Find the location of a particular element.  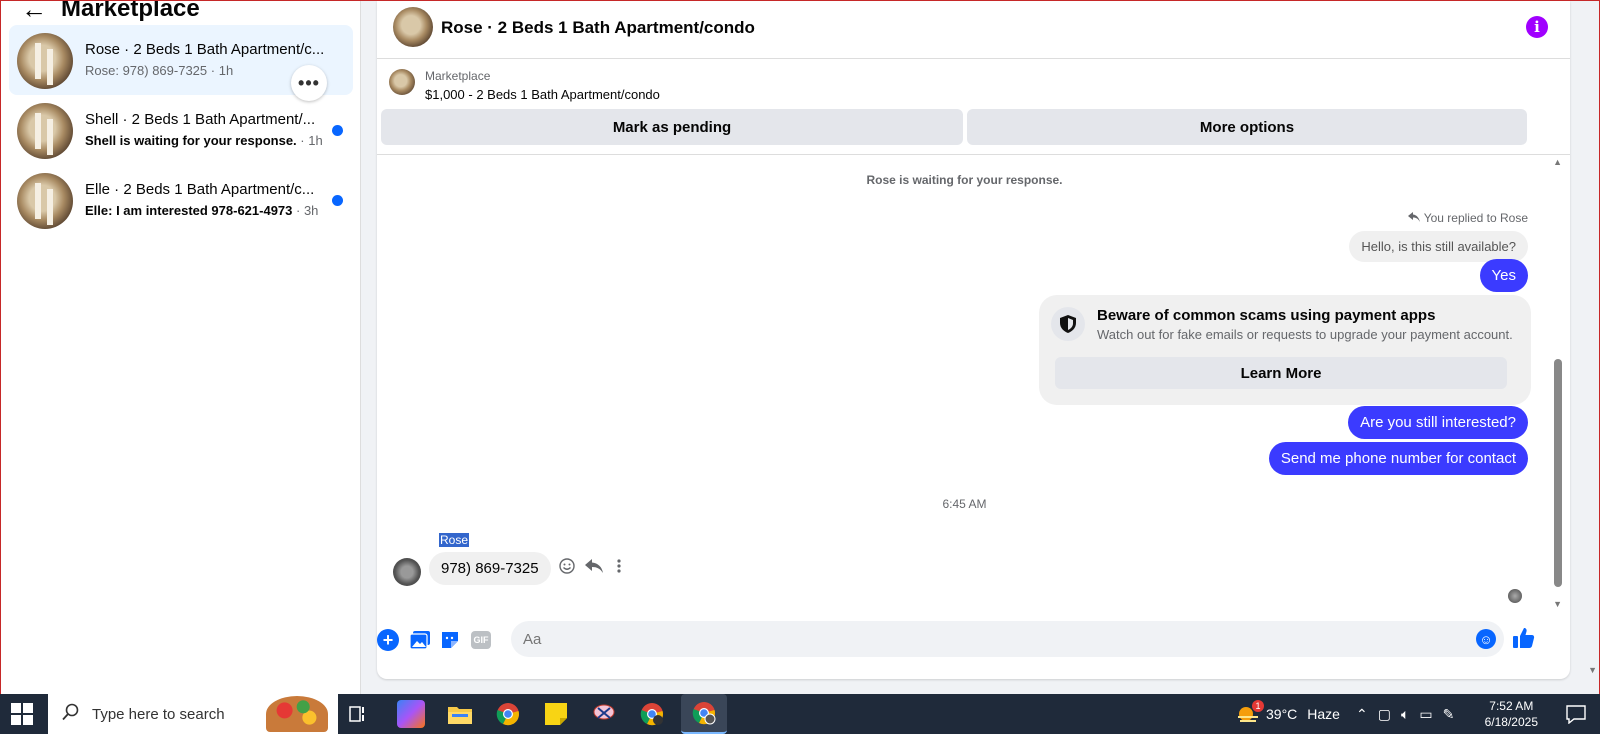

preview-time: · 3h is located at coordinates (307, 210).